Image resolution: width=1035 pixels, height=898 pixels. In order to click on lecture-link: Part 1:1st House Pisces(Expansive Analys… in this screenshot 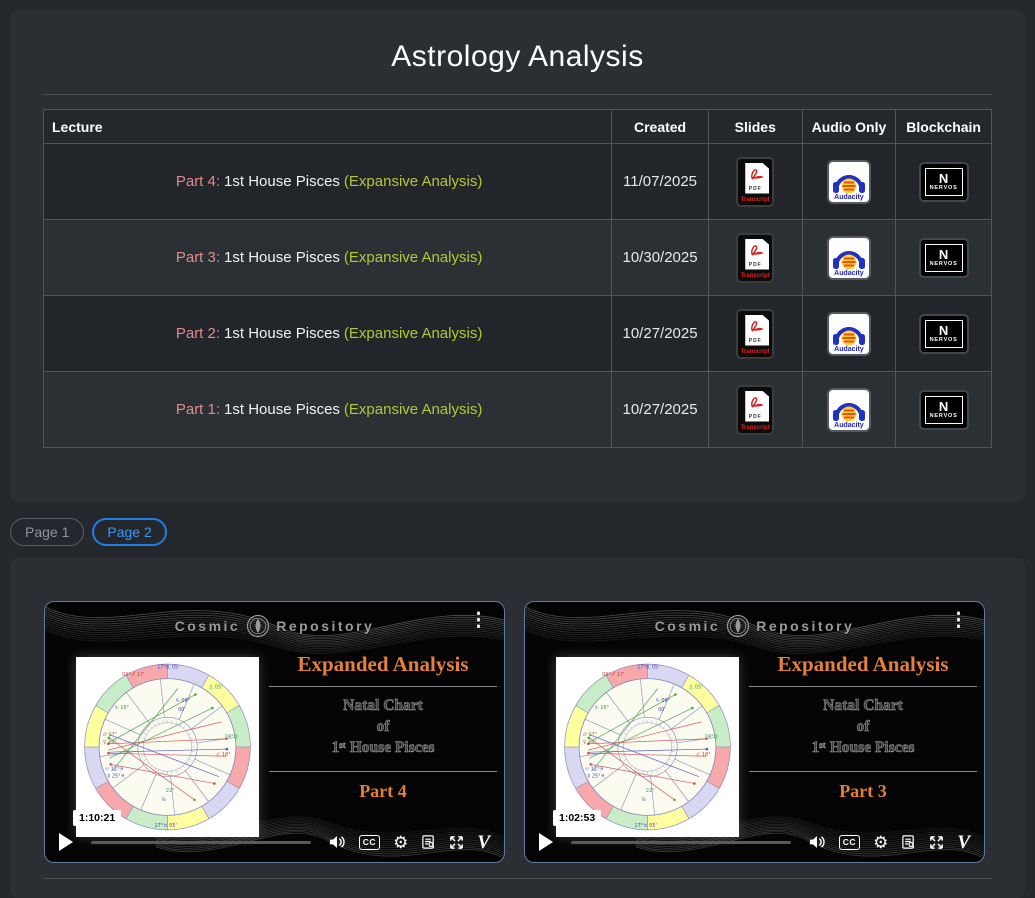, I will do `click(329, 409)`.